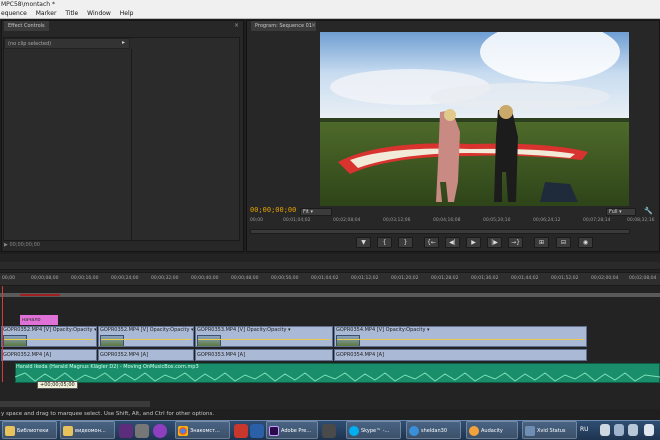 Image resolution: width=660 pixels, height=440 pixels. What do you see at coordinates (99, 14) in the screenshot?
I see `menu-window: Window` at bounding box center [99, 14].